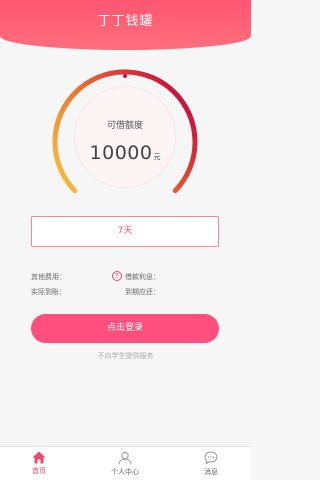 This screenshot has height=480, width=320. What do you see at coordinates (117, 276) in the screenshot?
I see `help-icon: ?` at bounding box center [117, 276].